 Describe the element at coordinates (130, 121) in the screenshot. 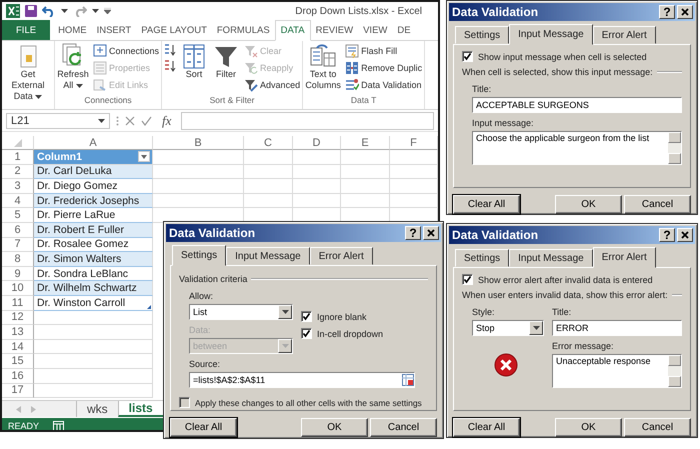

I see `cancel-icon` at that location.